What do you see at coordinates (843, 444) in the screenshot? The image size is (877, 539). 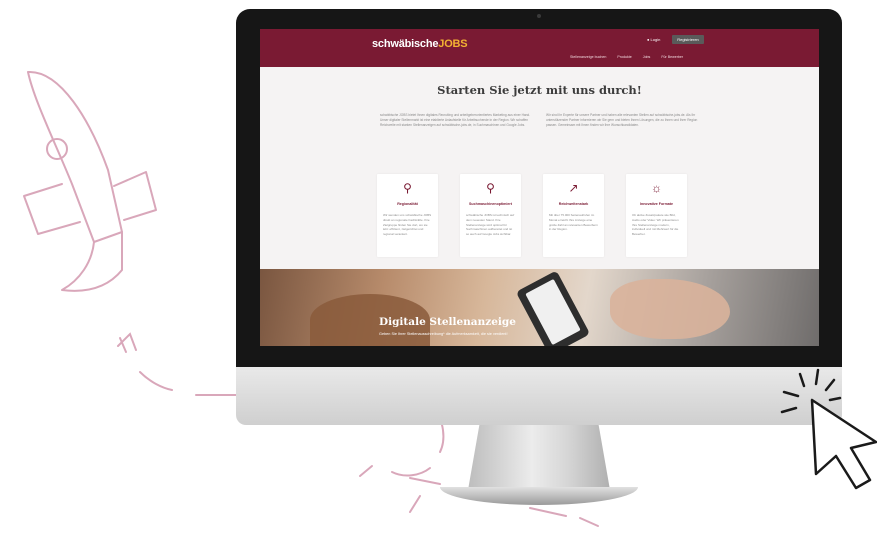 I see `cursor-arrow-icon` at bounding box center [843, 444].